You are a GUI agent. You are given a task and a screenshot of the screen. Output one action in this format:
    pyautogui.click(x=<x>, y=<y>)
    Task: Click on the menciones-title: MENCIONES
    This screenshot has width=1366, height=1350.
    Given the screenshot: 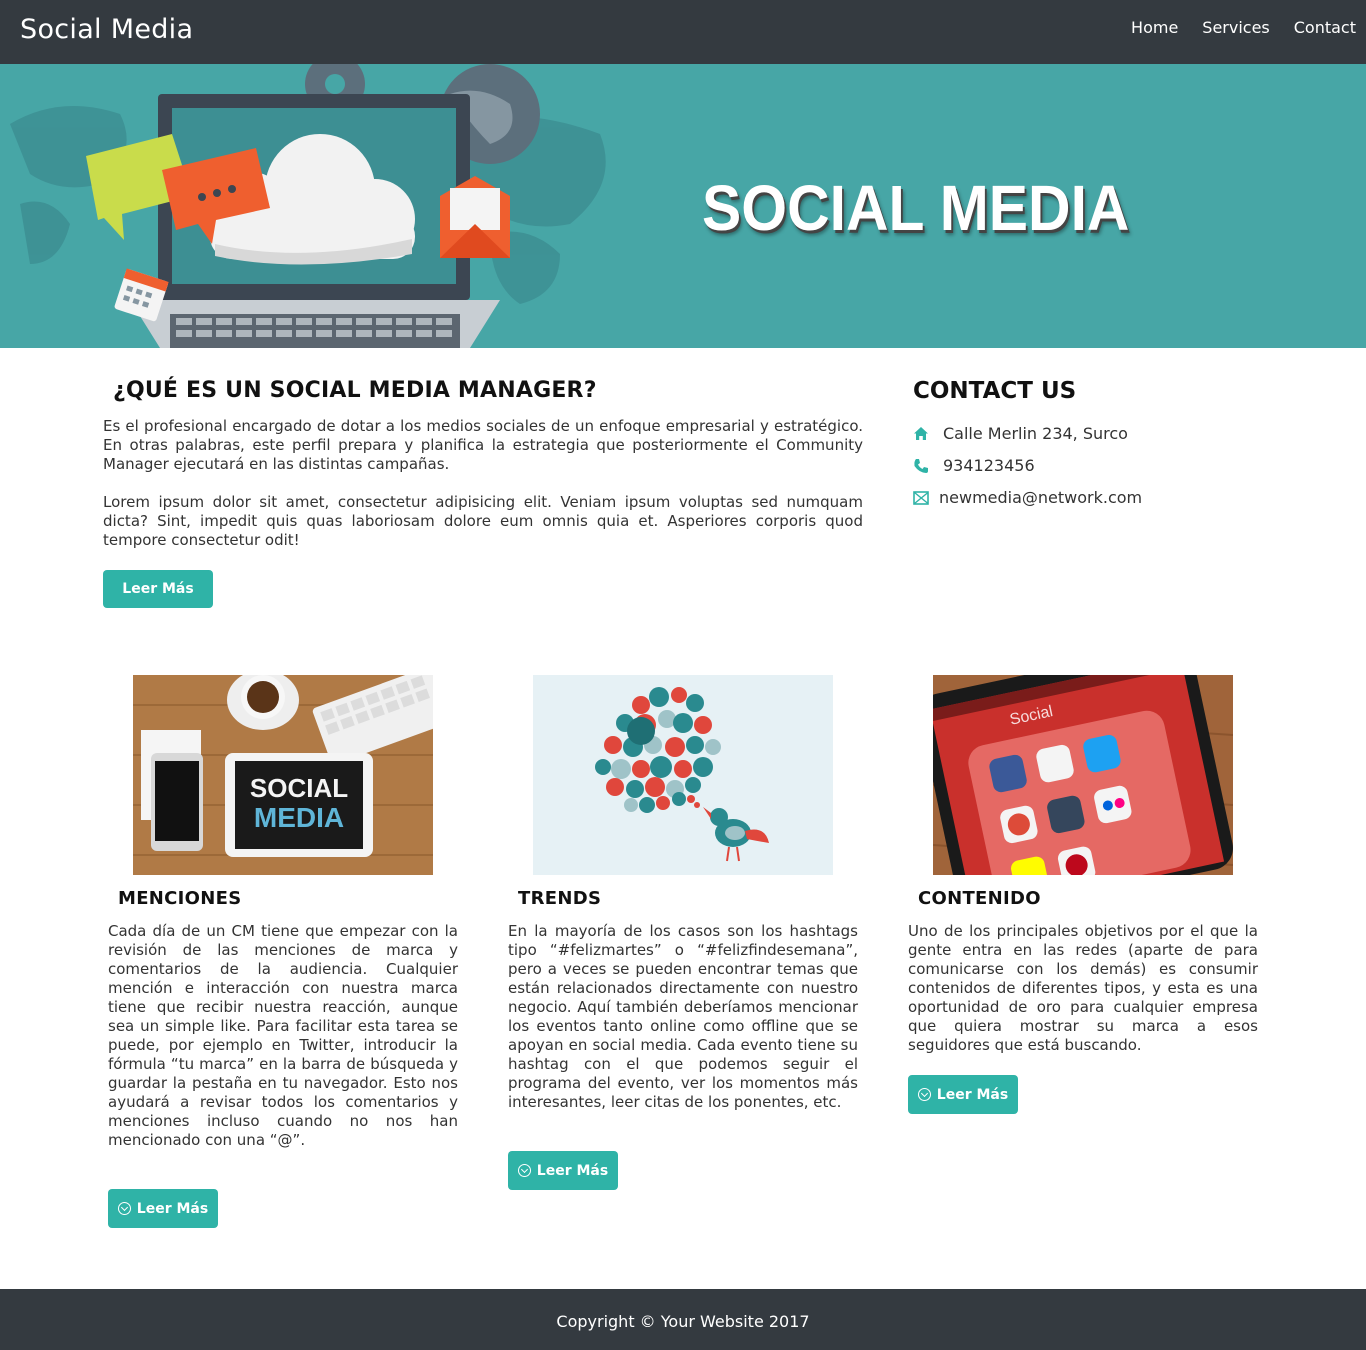 What is the action you would take?
    pyautogui.click(x=180, y=898)
    